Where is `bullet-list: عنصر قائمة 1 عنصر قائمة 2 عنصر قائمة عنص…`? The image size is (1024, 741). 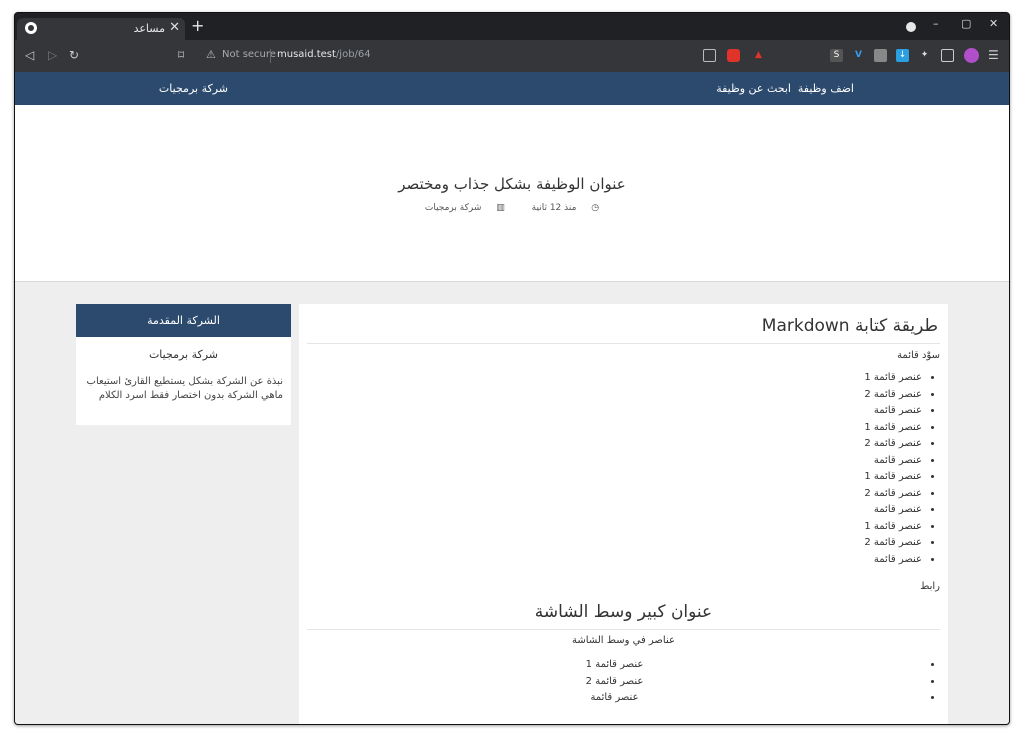 bullet-list: عنصر قائمة 1 عنصر قائمة 2 عنصر قائمة عنص… is located at coordinates (902, 469).